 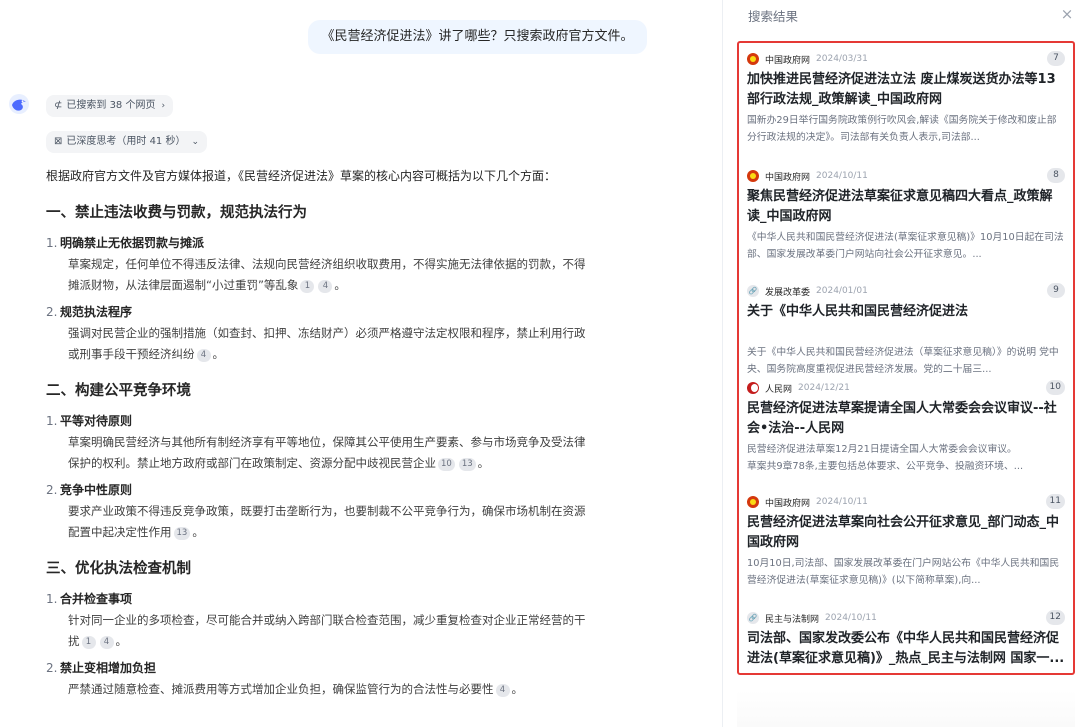 I want to click on deep-think-label: 已深度思考（用时 41 秒）, so click(x=126, y=141).